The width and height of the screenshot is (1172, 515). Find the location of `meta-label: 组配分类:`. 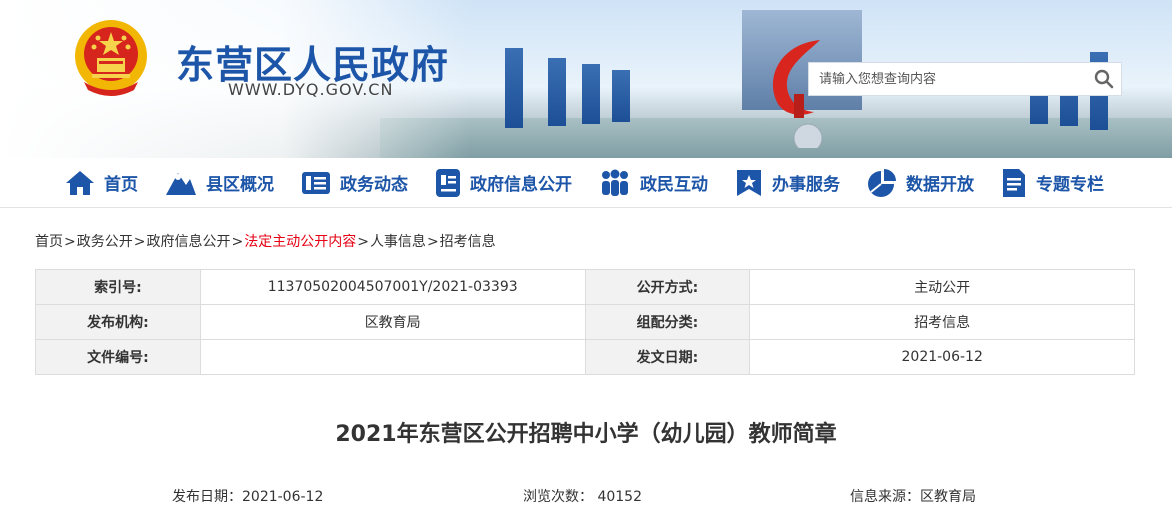

meta-label: 组配分类: is located at coordinates (667, 322).